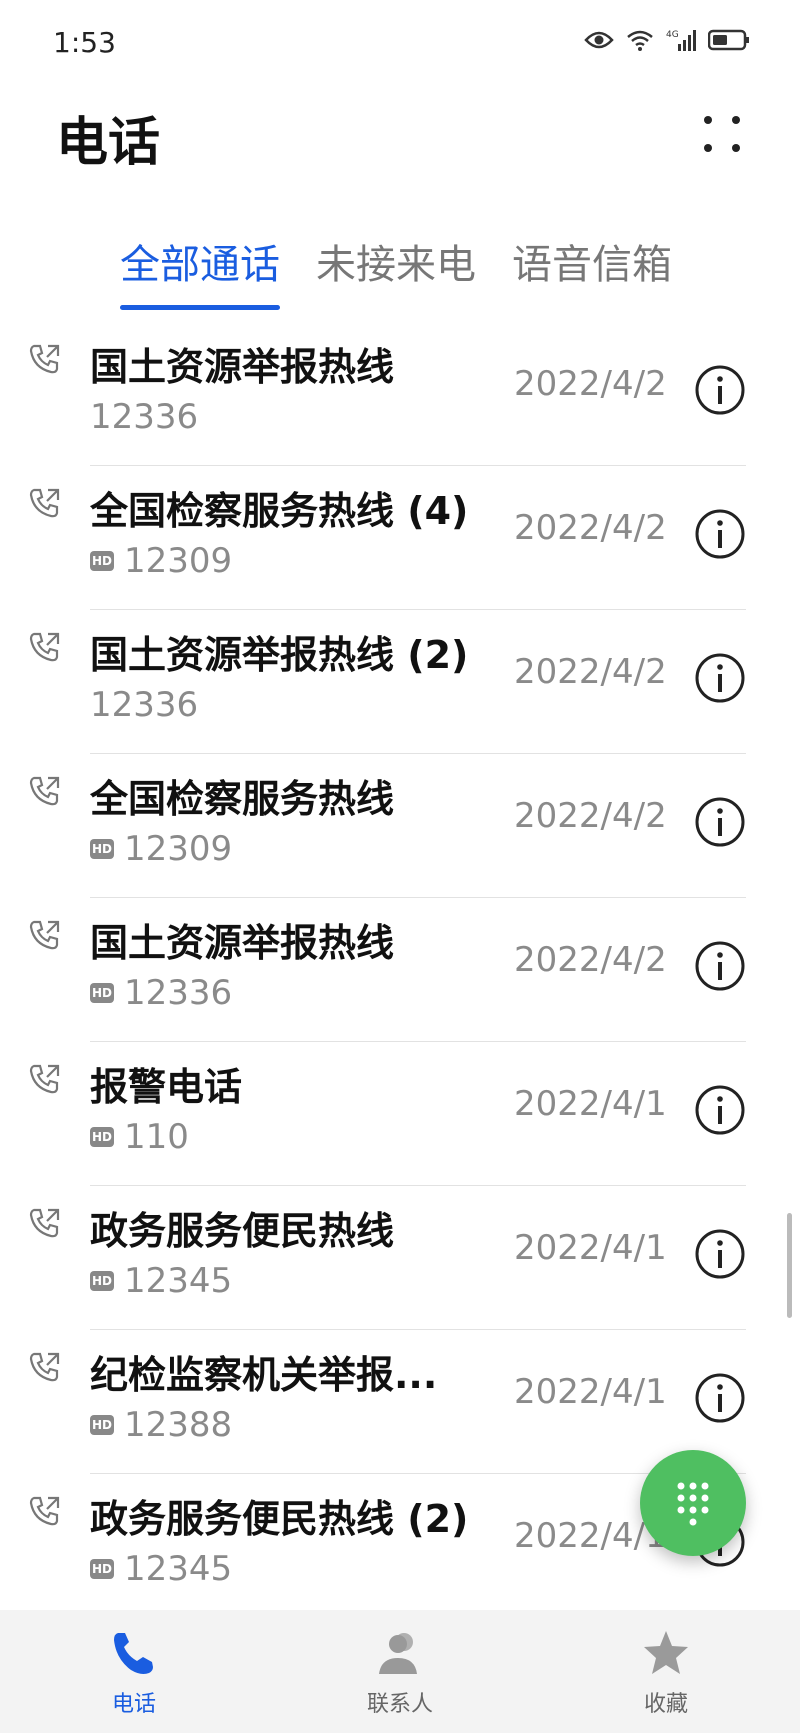 The image size is (800, 1733). I want to click on status-icons: 4G, so click(667, 40).